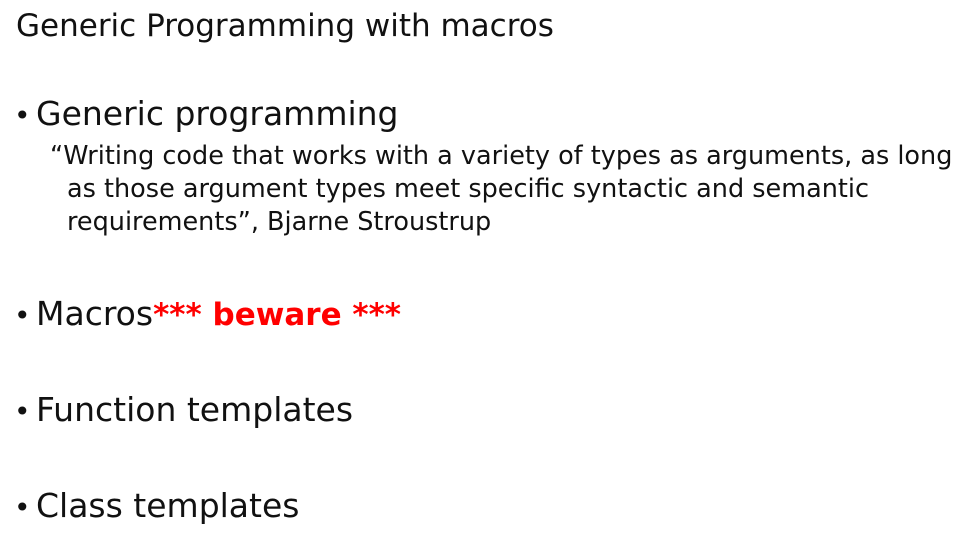 The height and width of the screenshot is (544, 968). Describe the element at coordinates (217, 113) in the screenshot. I see `bullet-label: Generic programming` at that location.